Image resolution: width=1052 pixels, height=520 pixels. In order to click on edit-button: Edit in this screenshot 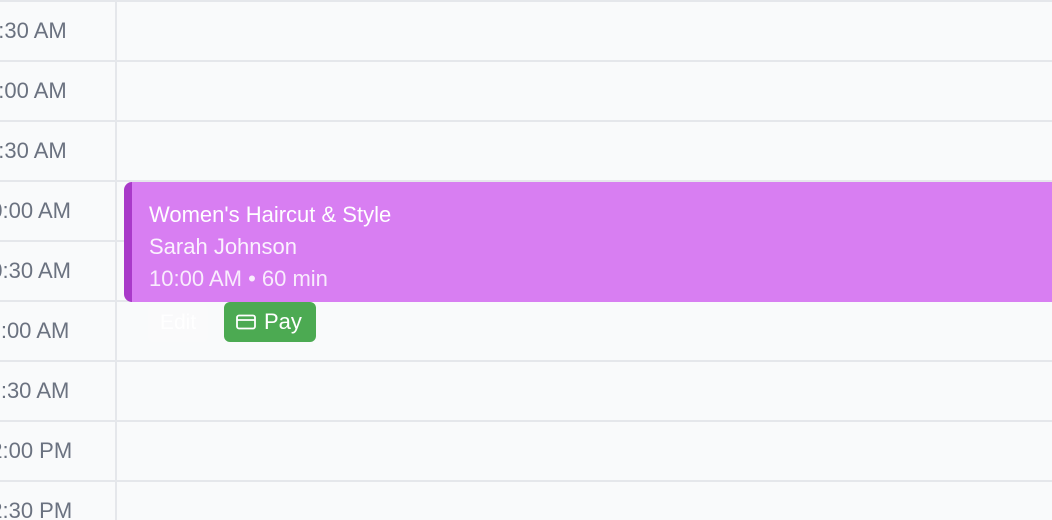, I will do `click(178, 323)`.